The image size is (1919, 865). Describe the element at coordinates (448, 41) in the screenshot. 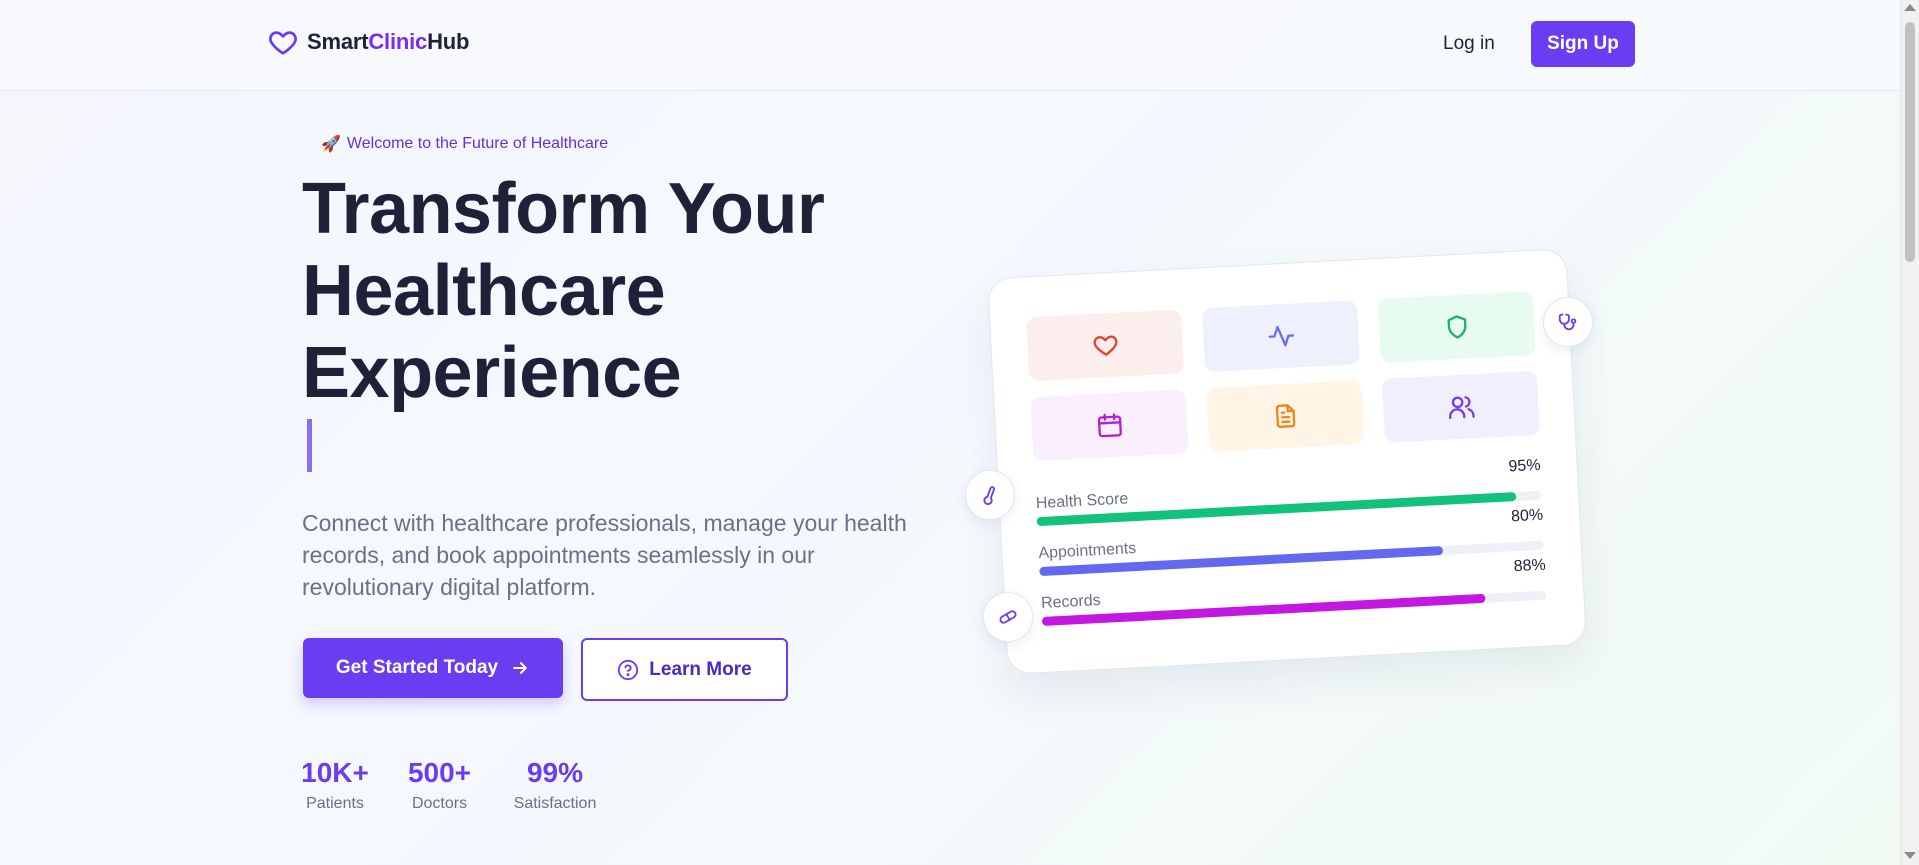

I see `brand-name-suffix: Hub` at that location.